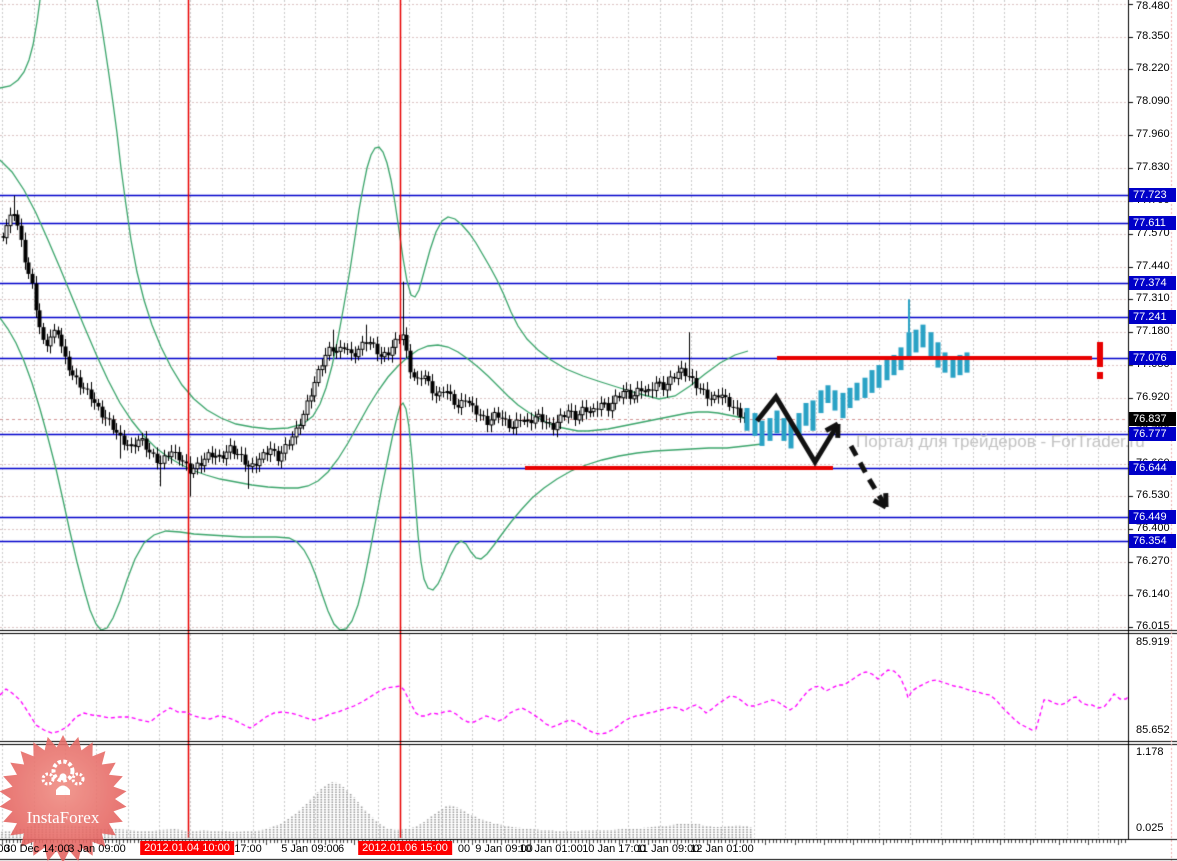 The image size is (1177, 861). Describe the element at coordinates (341, 849) in the screenshot. I see `time-tick-label: 6` at that location.